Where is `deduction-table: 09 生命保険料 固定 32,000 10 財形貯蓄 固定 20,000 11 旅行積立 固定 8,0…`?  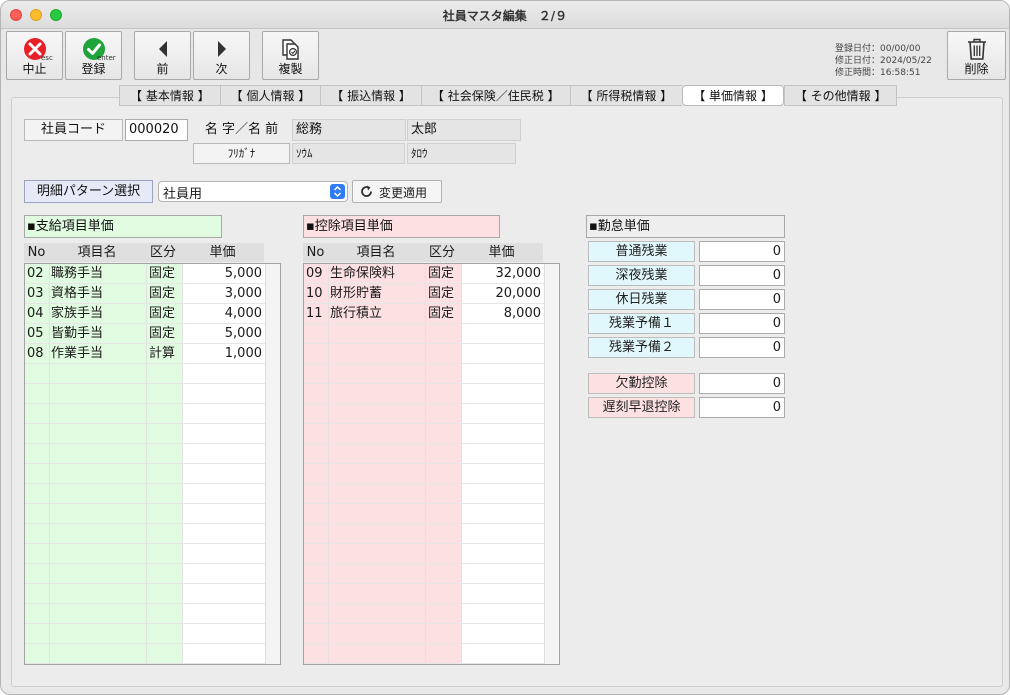
deduction-table: 09 生命保険料 固定 32,000 10 財形貯蓄 固定 20,000 11 旅行積立 固定 8,0… is located at coordinates (431, 464).